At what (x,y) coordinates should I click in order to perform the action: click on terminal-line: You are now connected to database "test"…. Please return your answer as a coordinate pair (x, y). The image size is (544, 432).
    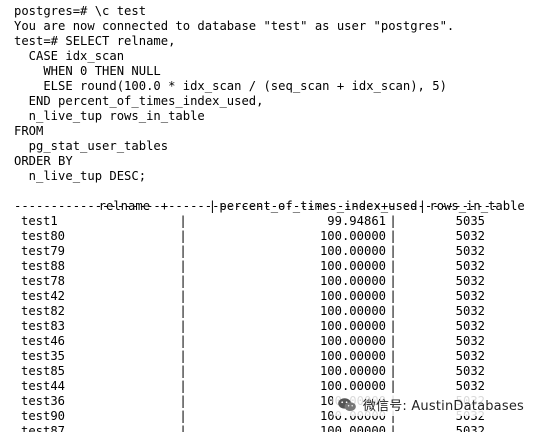
    Looking at the image, I should click on (234, 26).